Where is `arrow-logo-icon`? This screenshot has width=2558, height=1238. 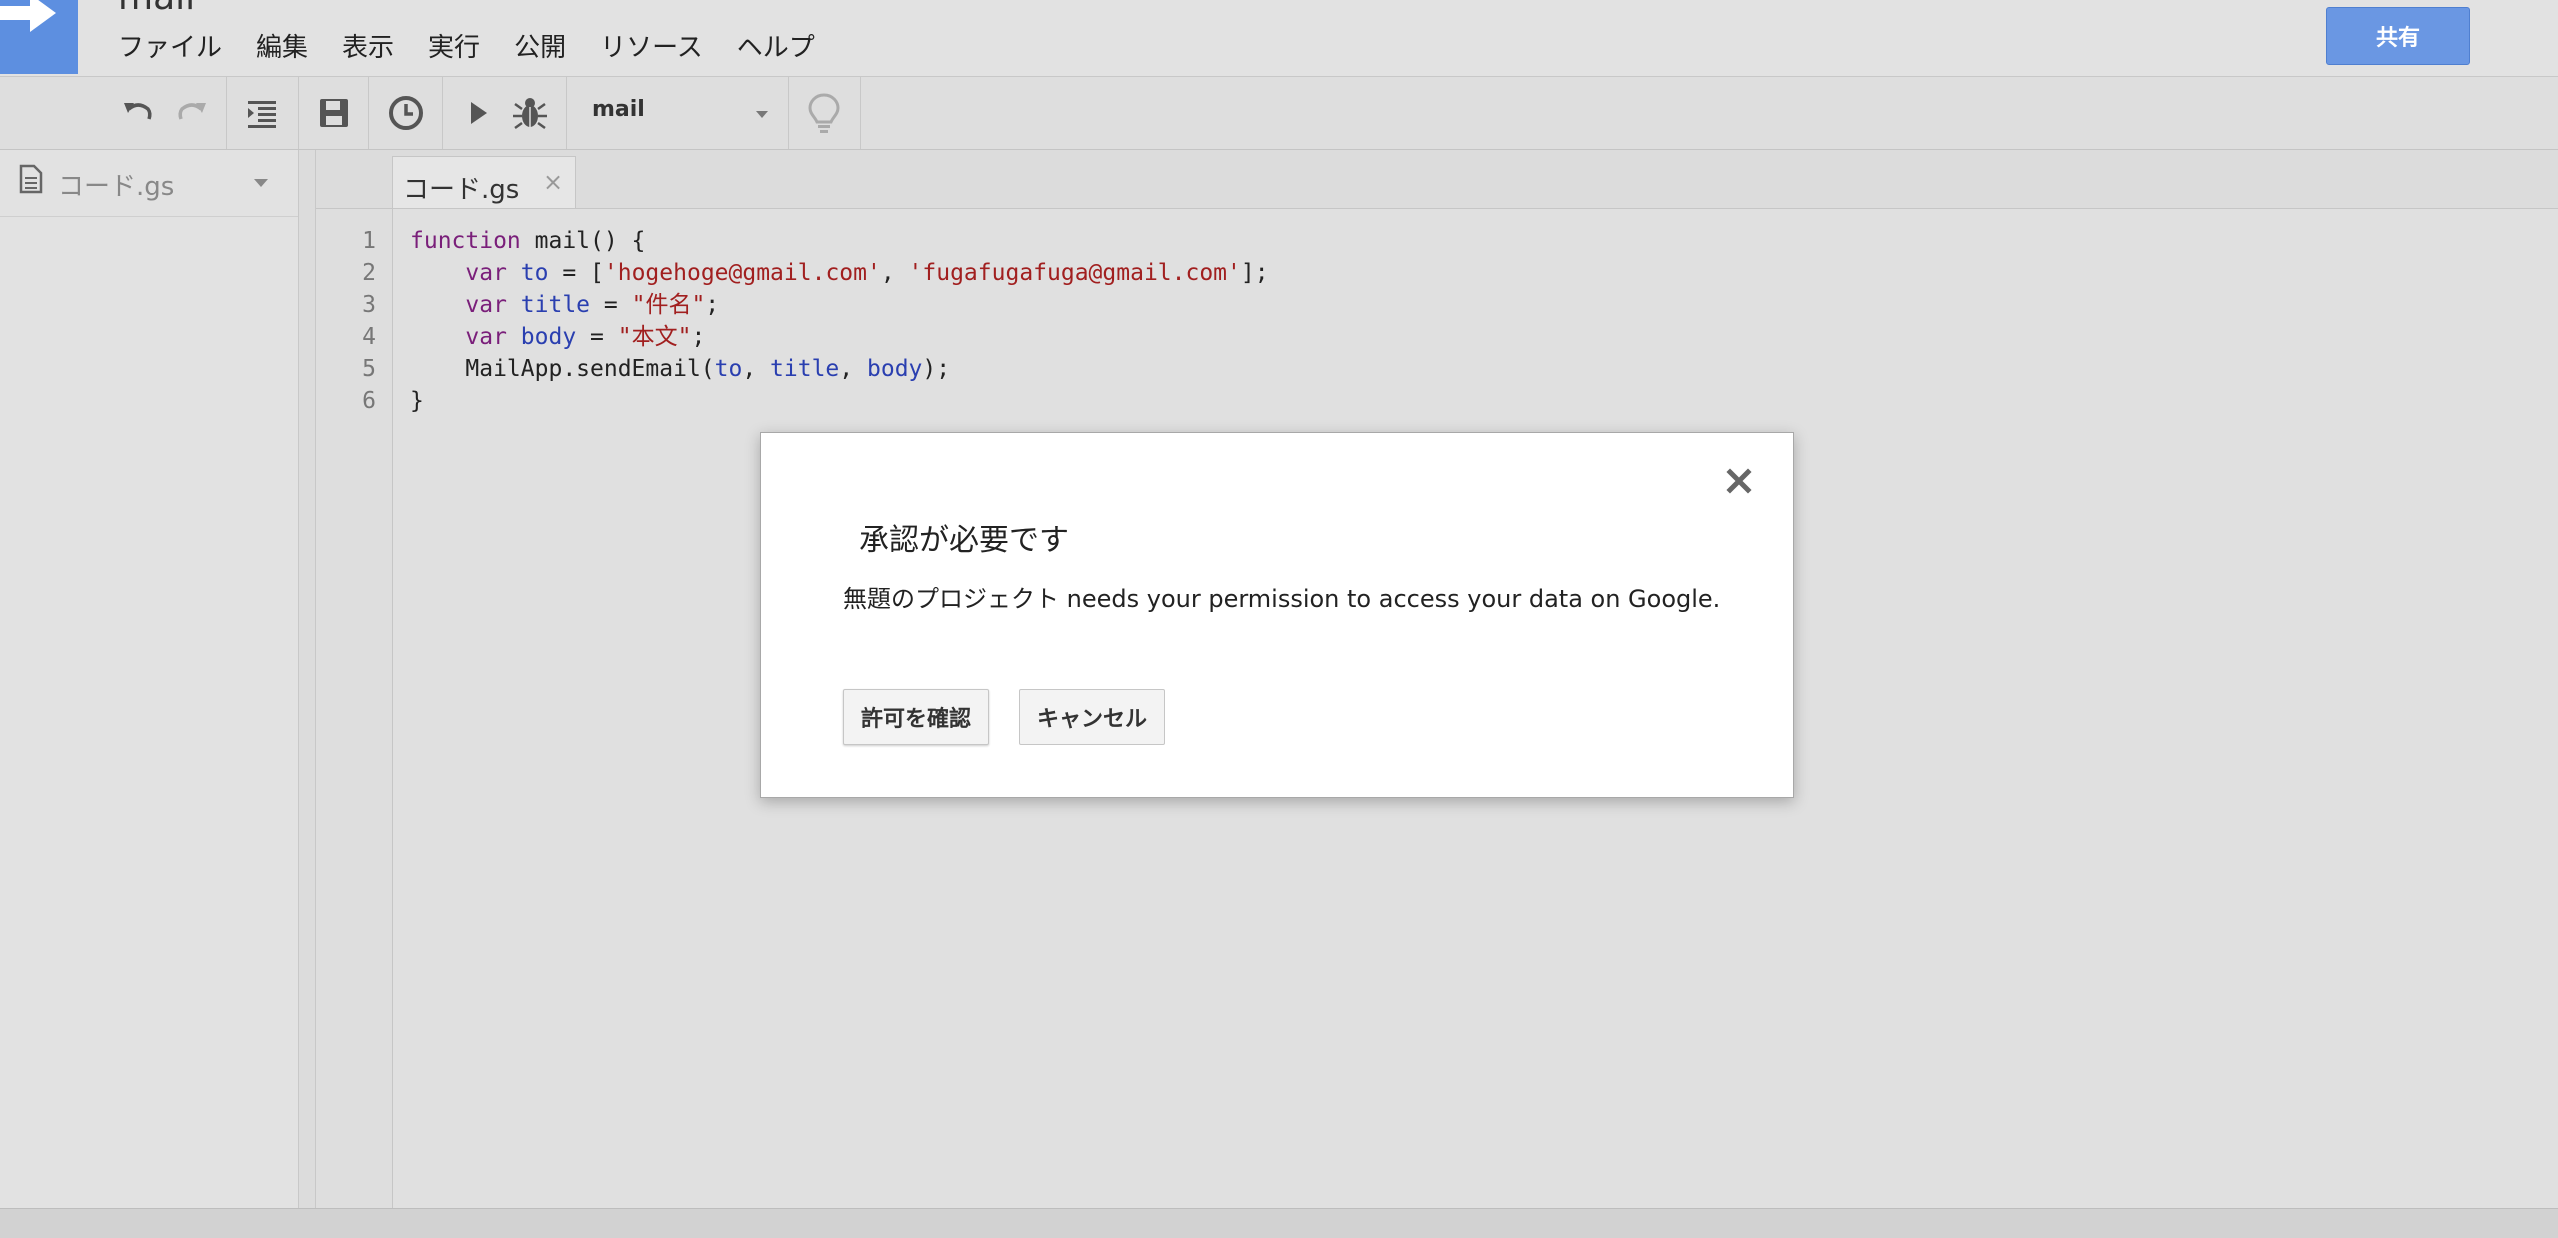
arrow-logo-icon is located at coordinates (28, 16).